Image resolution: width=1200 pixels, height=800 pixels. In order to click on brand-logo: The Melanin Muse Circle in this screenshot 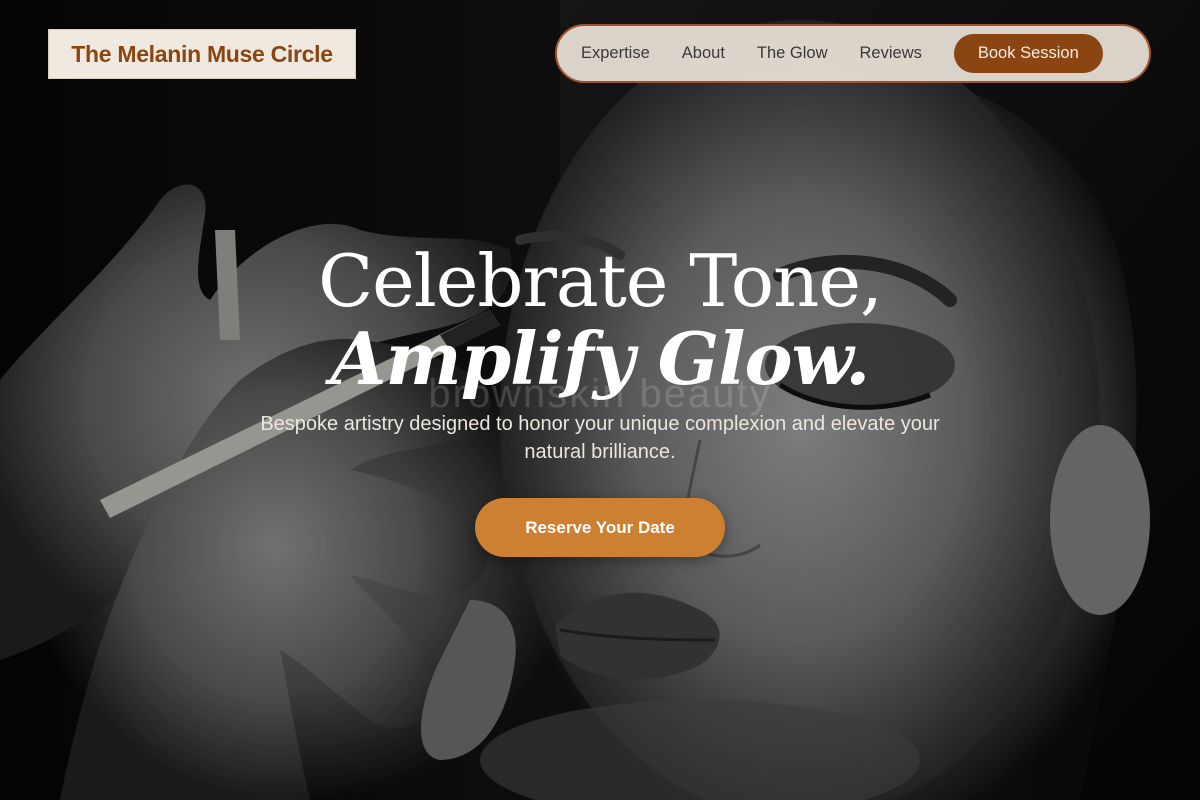, I will do `click(202, 54)`.